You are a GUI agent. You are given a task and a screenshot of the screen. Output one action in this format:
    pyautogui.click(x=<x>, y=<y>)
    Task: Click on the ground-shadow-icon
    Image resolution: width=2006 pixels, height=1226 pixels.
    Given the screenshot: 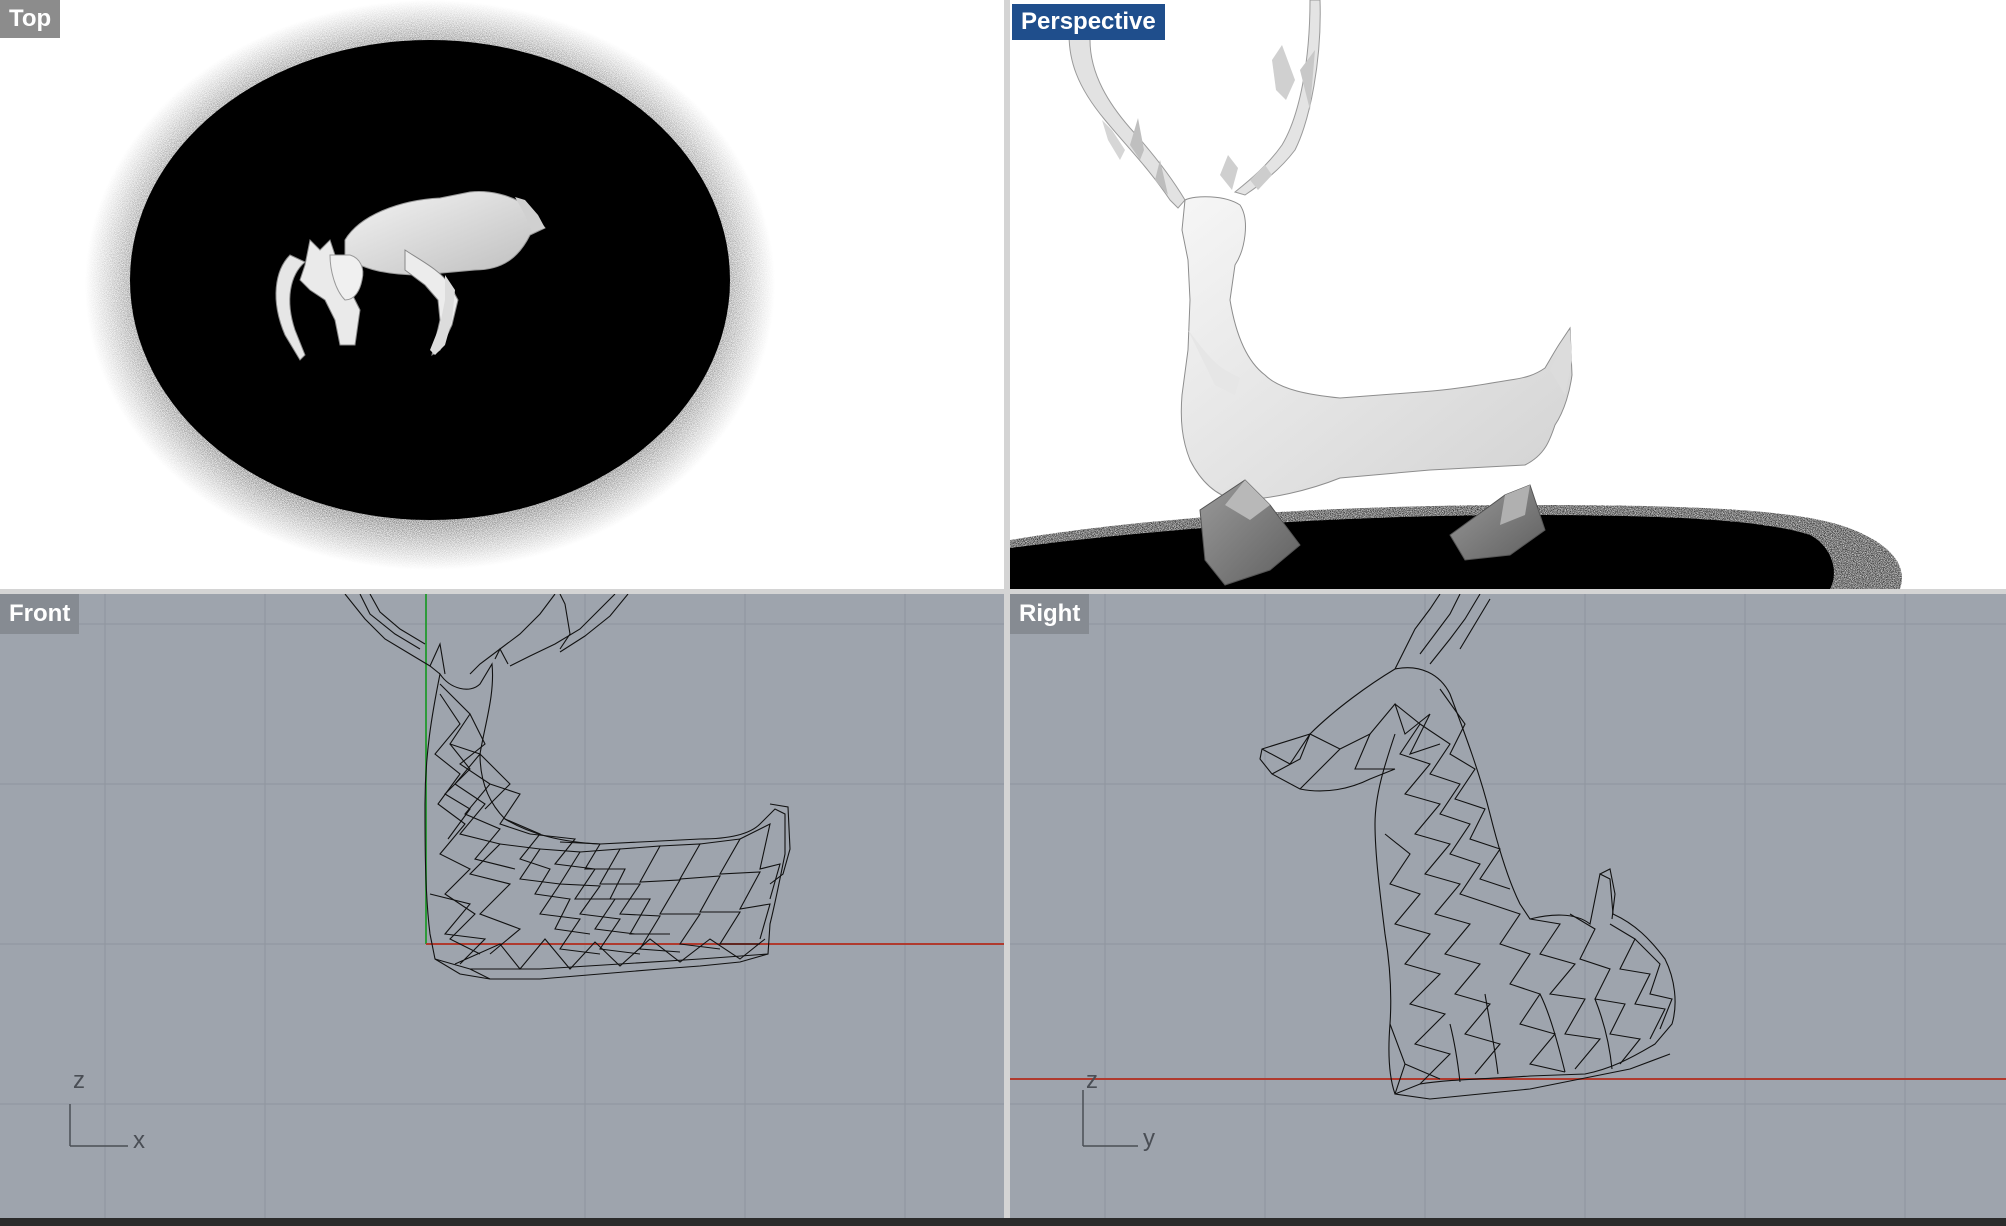 What is the action you would take?
    pyautogui.click(x=1456, y=547)
    